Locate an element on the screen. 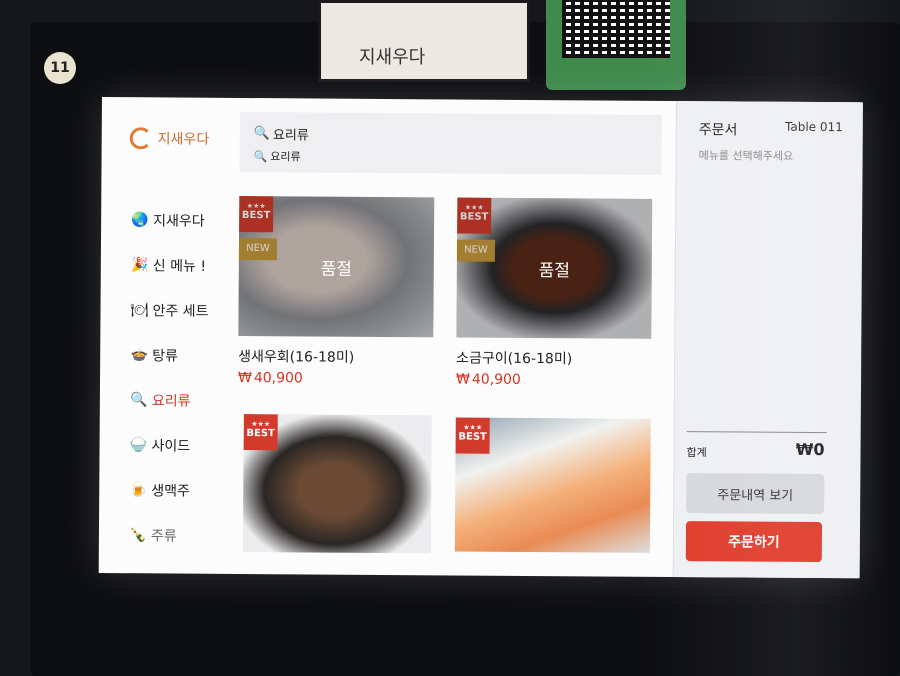 This screenshot has width=900, height=676. bottle-icon: 🍾 is located at coordinates (138, 534).